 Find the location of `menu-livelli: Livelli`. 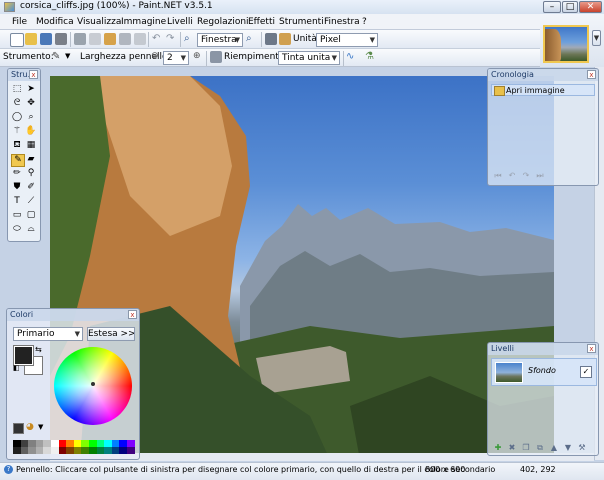

menu-livelli: Livelli is located at coordinates (180, 22).